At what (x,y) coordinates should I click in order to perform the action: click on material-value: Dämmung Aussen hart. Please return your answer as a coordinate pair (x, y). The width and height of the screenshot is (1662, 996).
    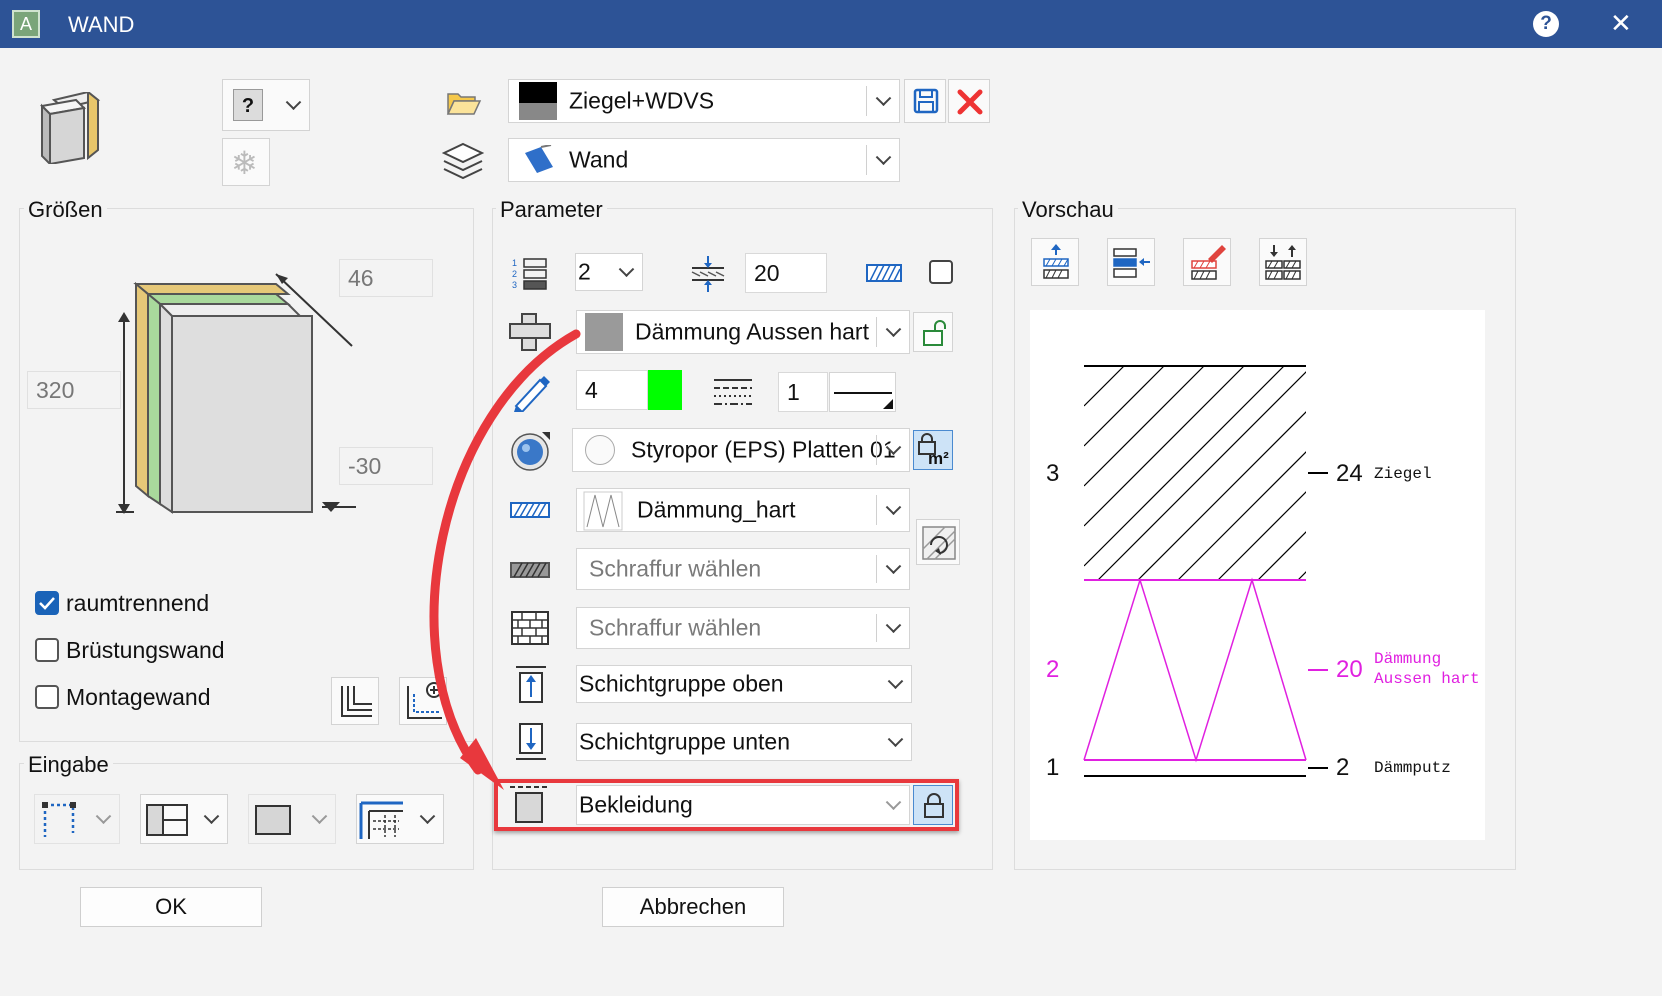
    Looking at the image, I should click on (752, 331).